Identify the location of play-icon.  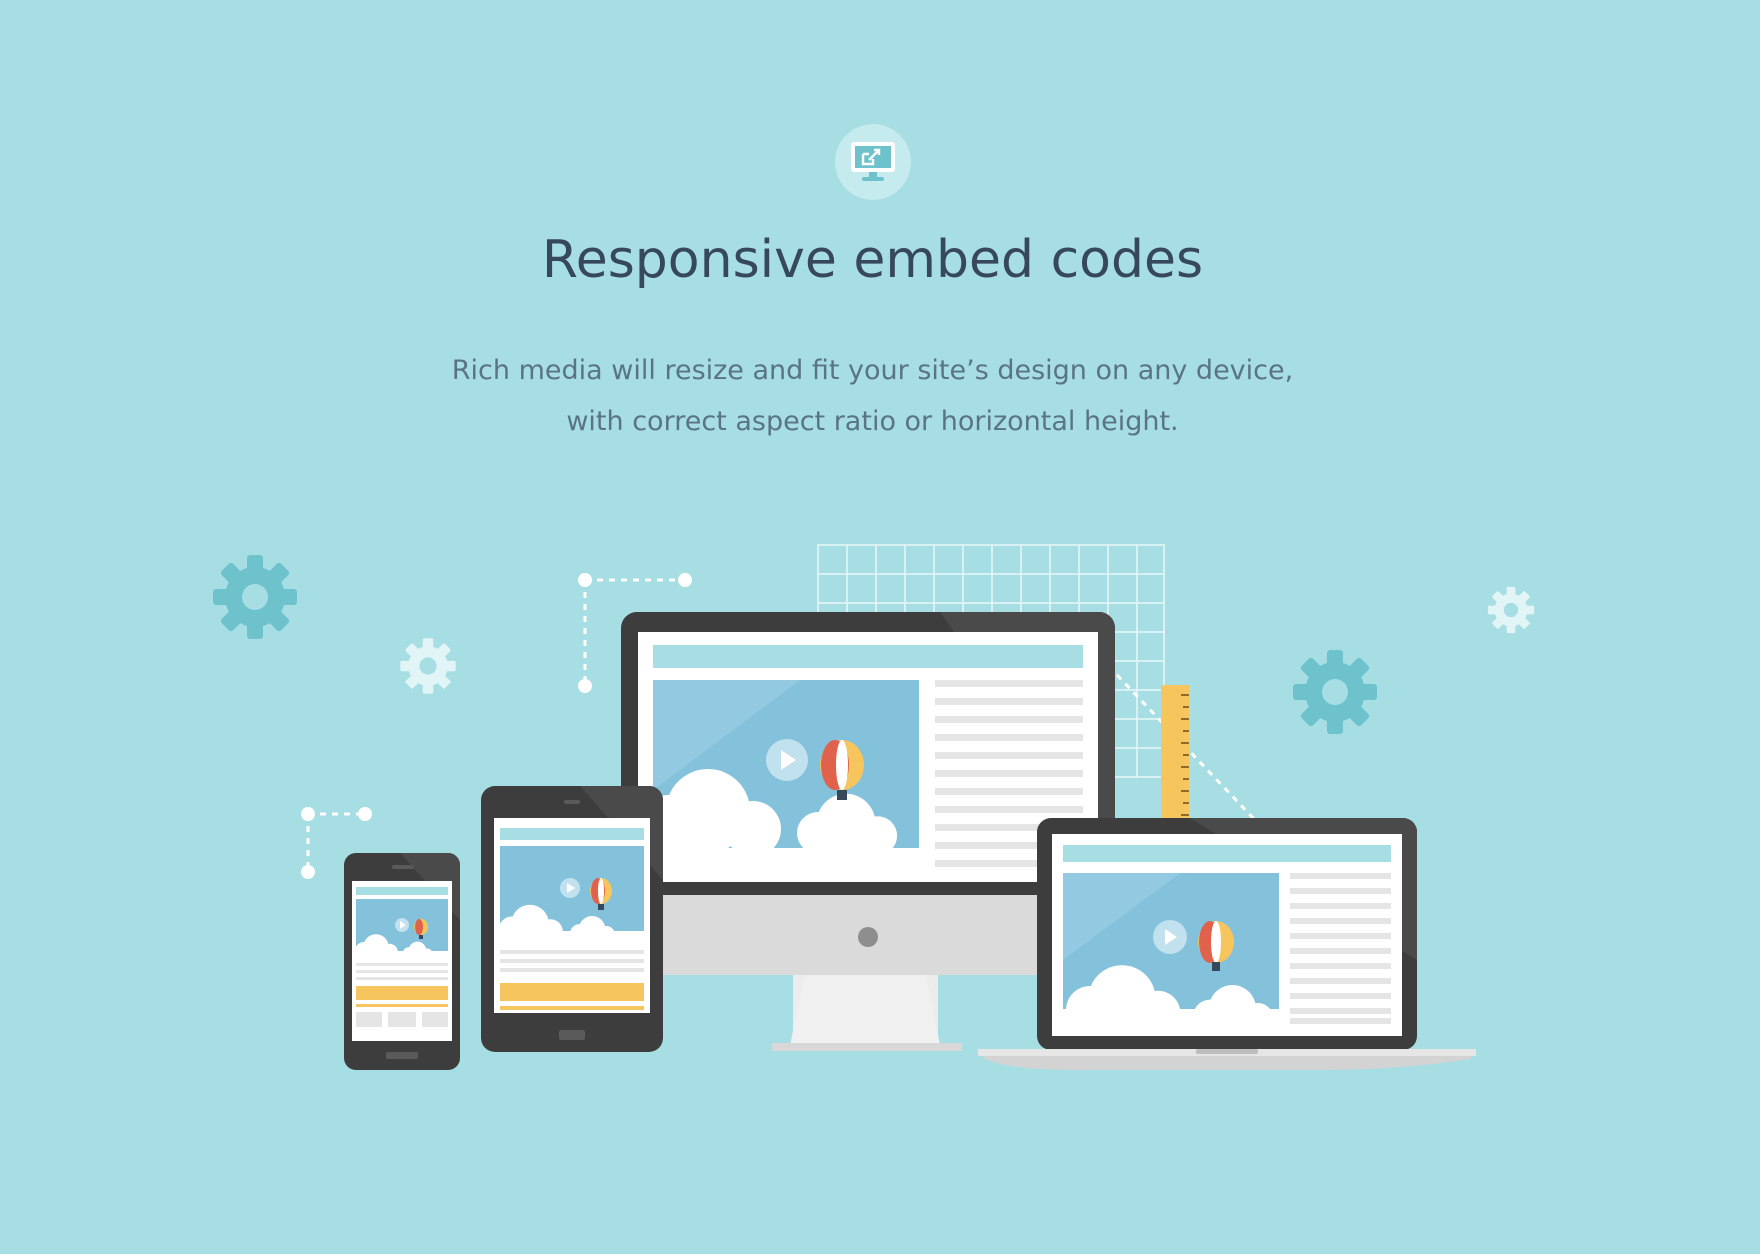
(787, 760).